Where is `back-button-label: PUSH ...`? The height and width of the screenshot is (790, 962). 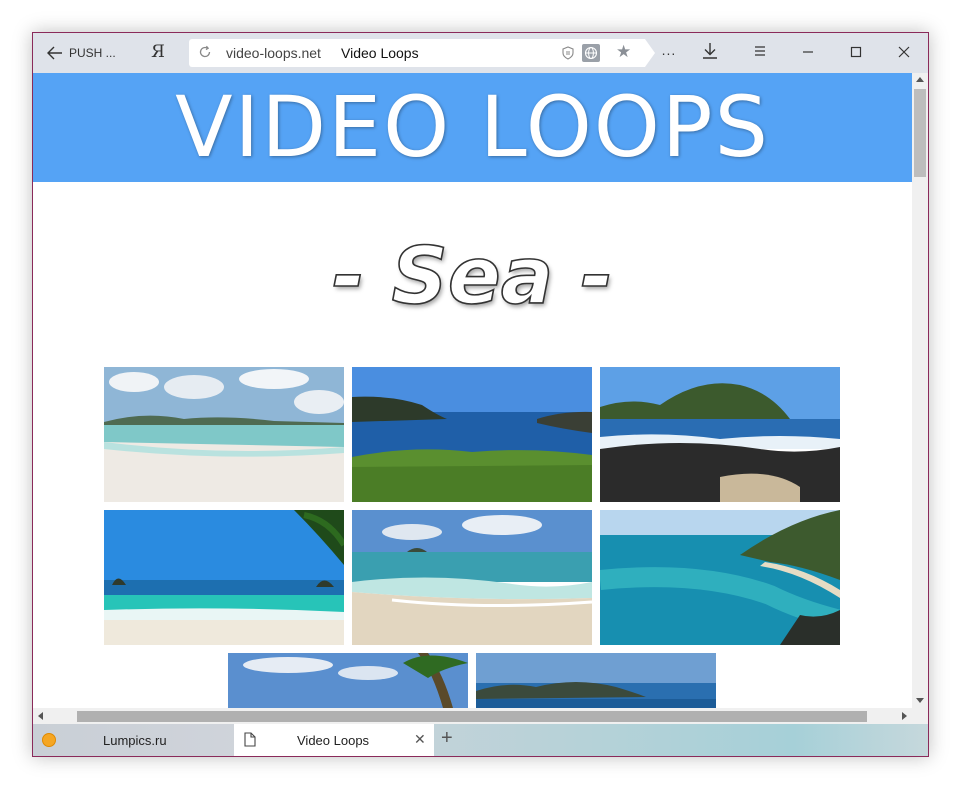
back-button-label: PUSH ... is located at coordinates (92, 53).